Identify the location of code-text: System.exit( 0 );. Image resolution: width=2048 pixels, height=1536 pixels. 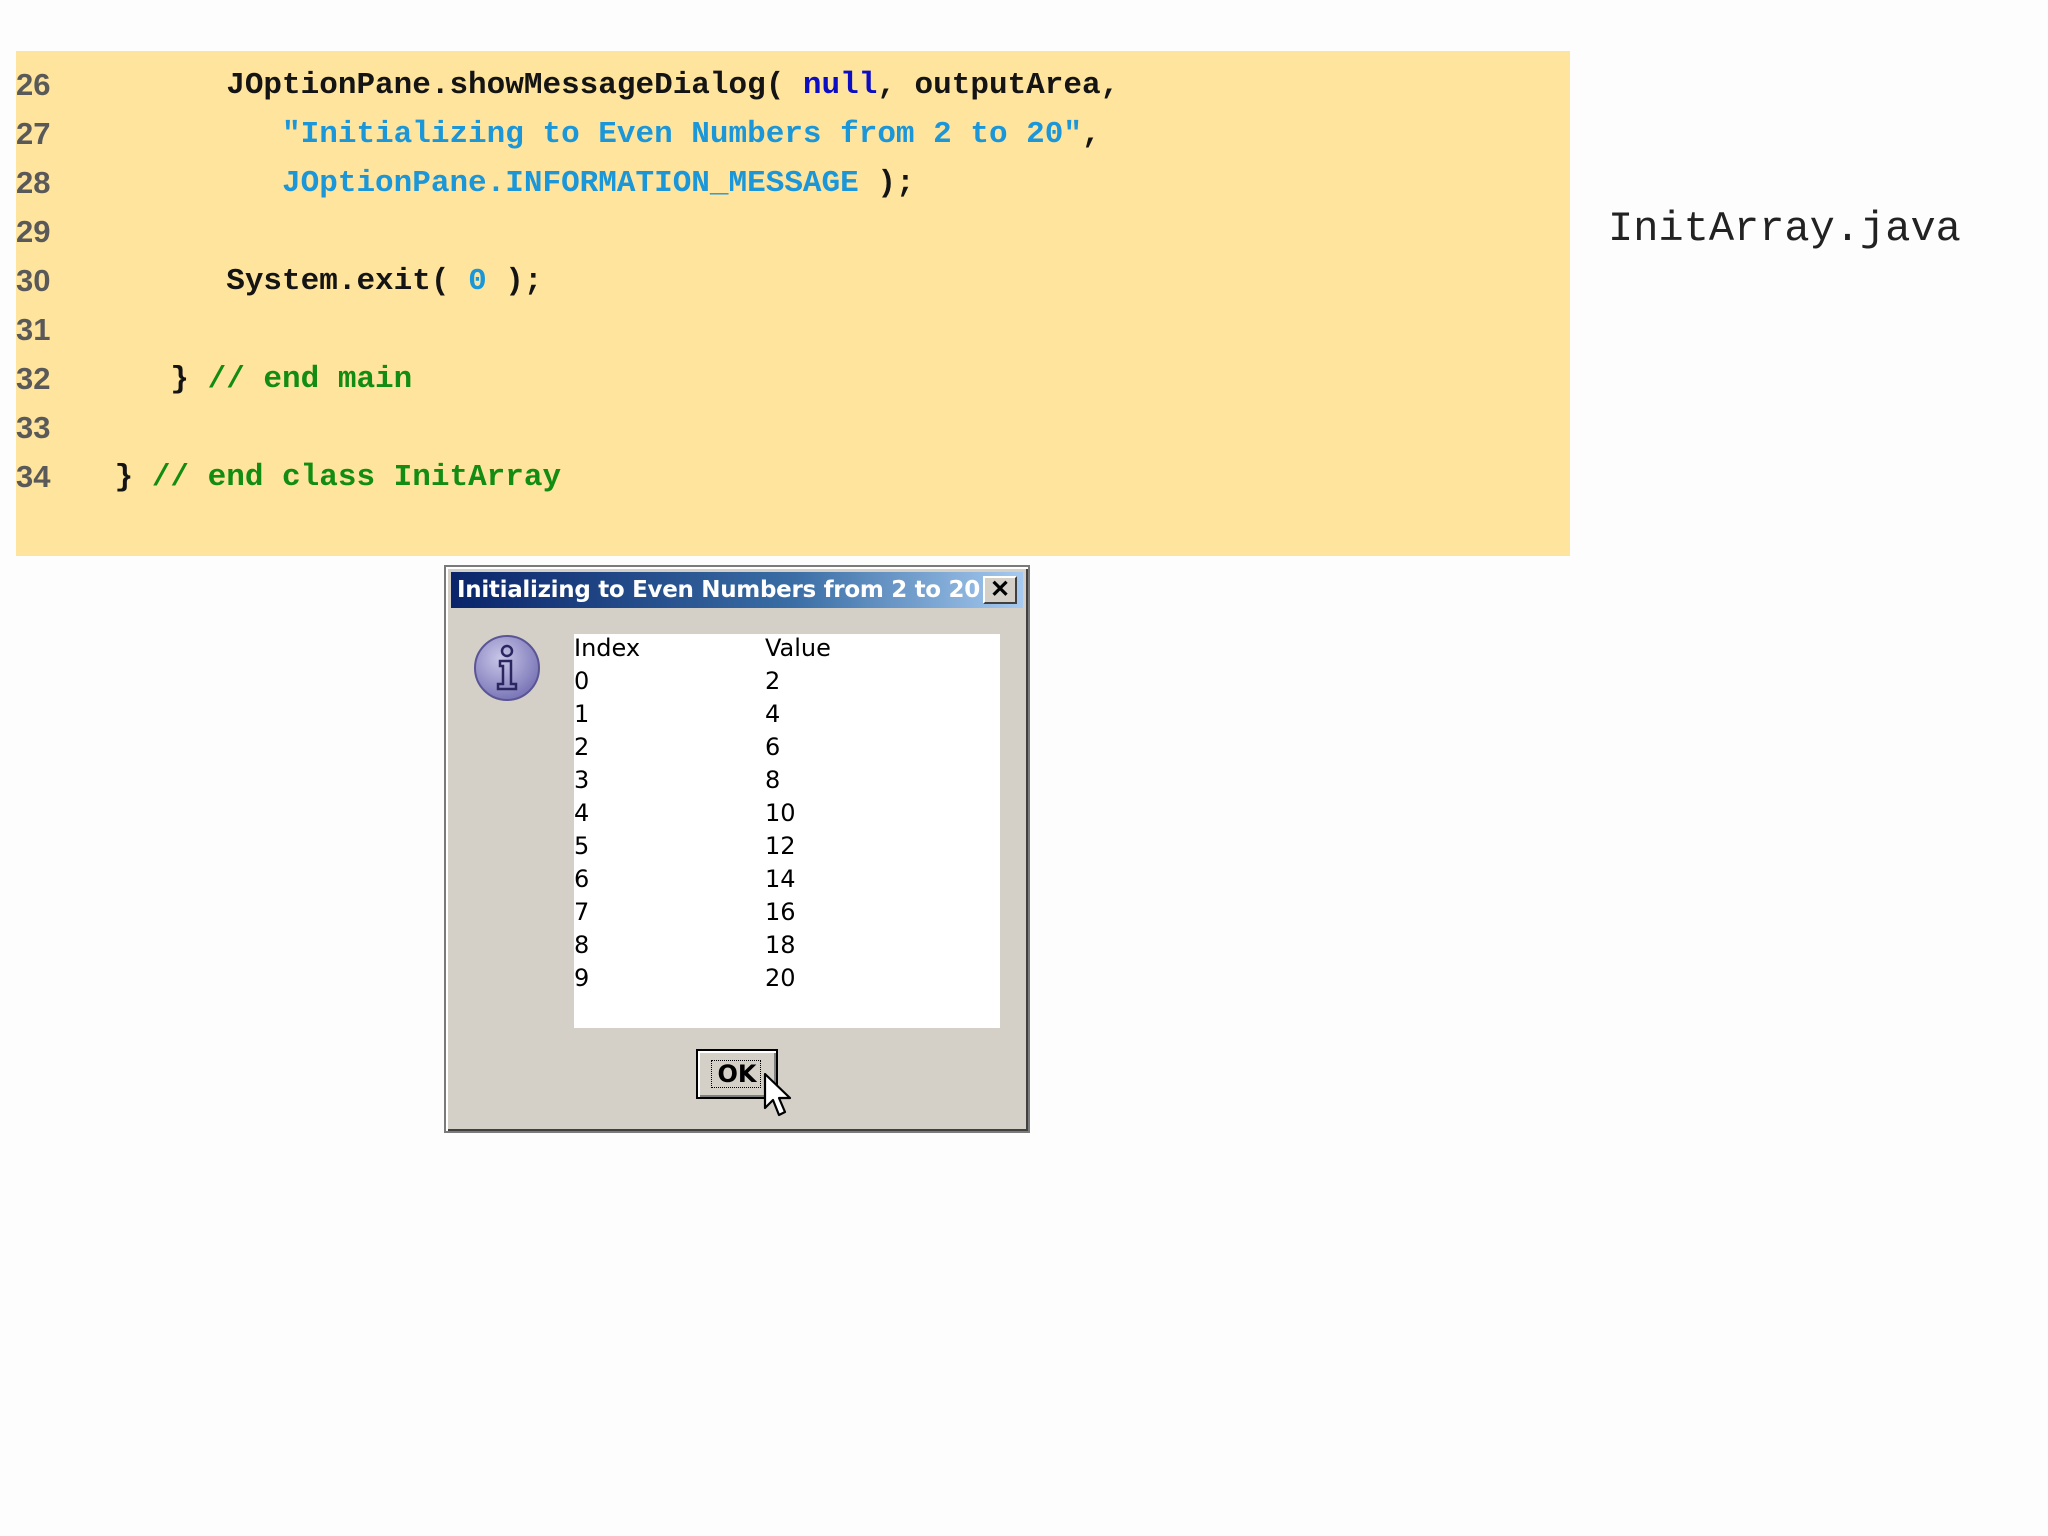
(319, 281).